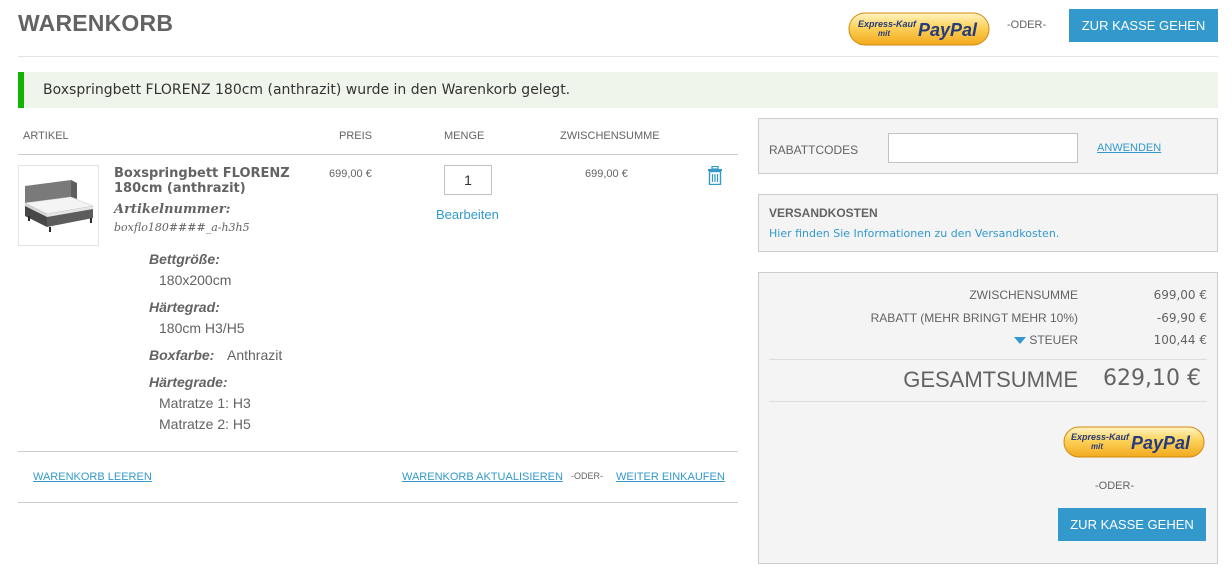 The image size is (1232, 578). Describe the element at coordinates (988, 223) in the screenshot. I see `shipping-box` at that location.